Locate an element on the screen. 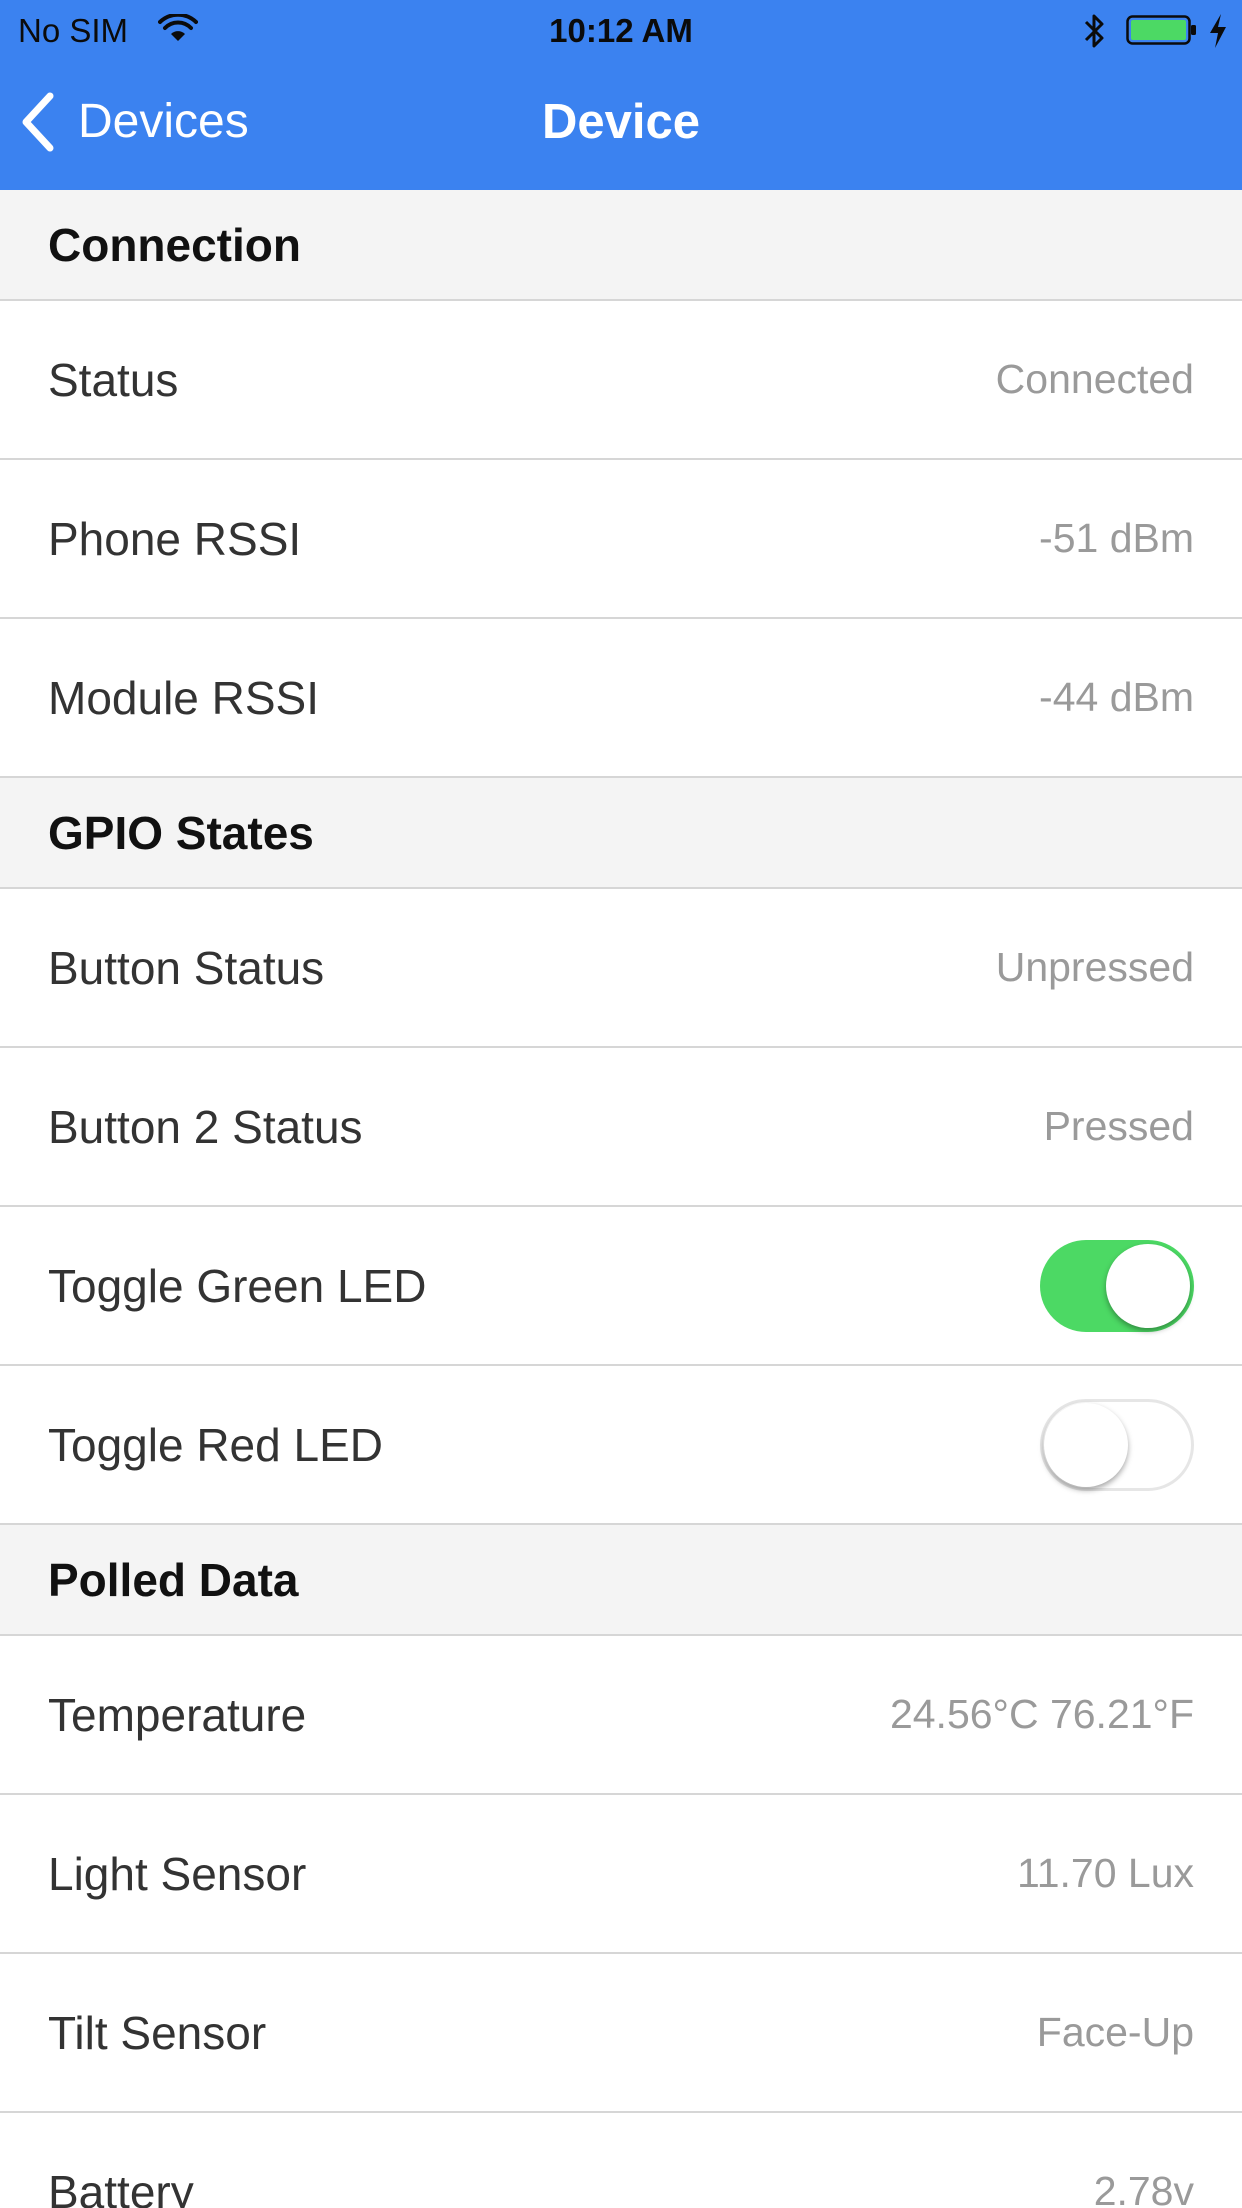 This screenshot has height=2208, width=1242. row-label: Phone RSSI is located at coordinates (175, 538).